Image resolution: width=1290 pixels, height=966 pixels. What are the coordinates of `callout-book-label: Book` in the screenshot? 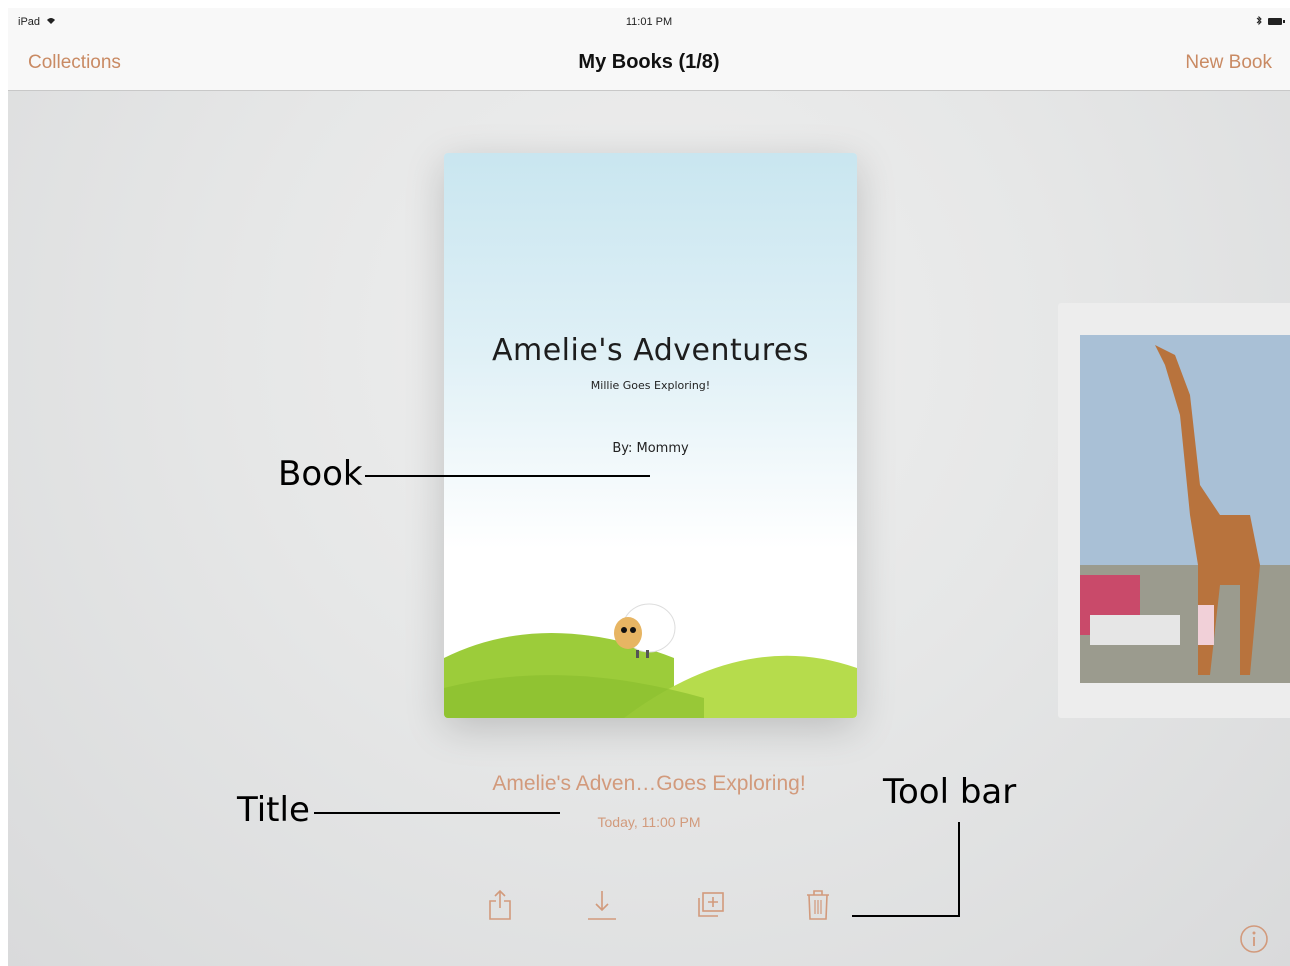 It's located at (320, 474).